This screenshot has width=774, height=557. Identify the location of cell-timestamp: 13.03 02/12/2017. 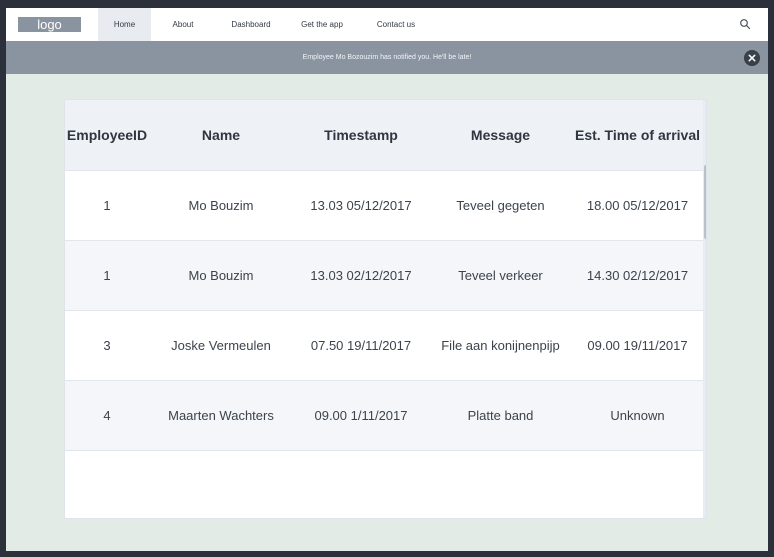
(361, 275).